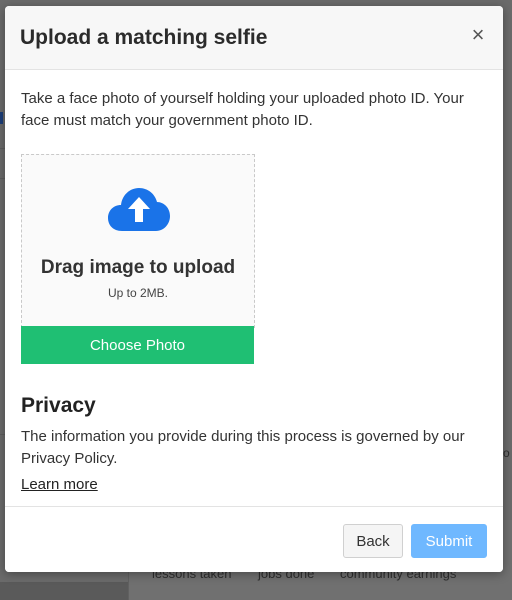 This screenshot has height=600, width=512. I want to click on dropzone-title: Drag image to upload, so click(138, 267).